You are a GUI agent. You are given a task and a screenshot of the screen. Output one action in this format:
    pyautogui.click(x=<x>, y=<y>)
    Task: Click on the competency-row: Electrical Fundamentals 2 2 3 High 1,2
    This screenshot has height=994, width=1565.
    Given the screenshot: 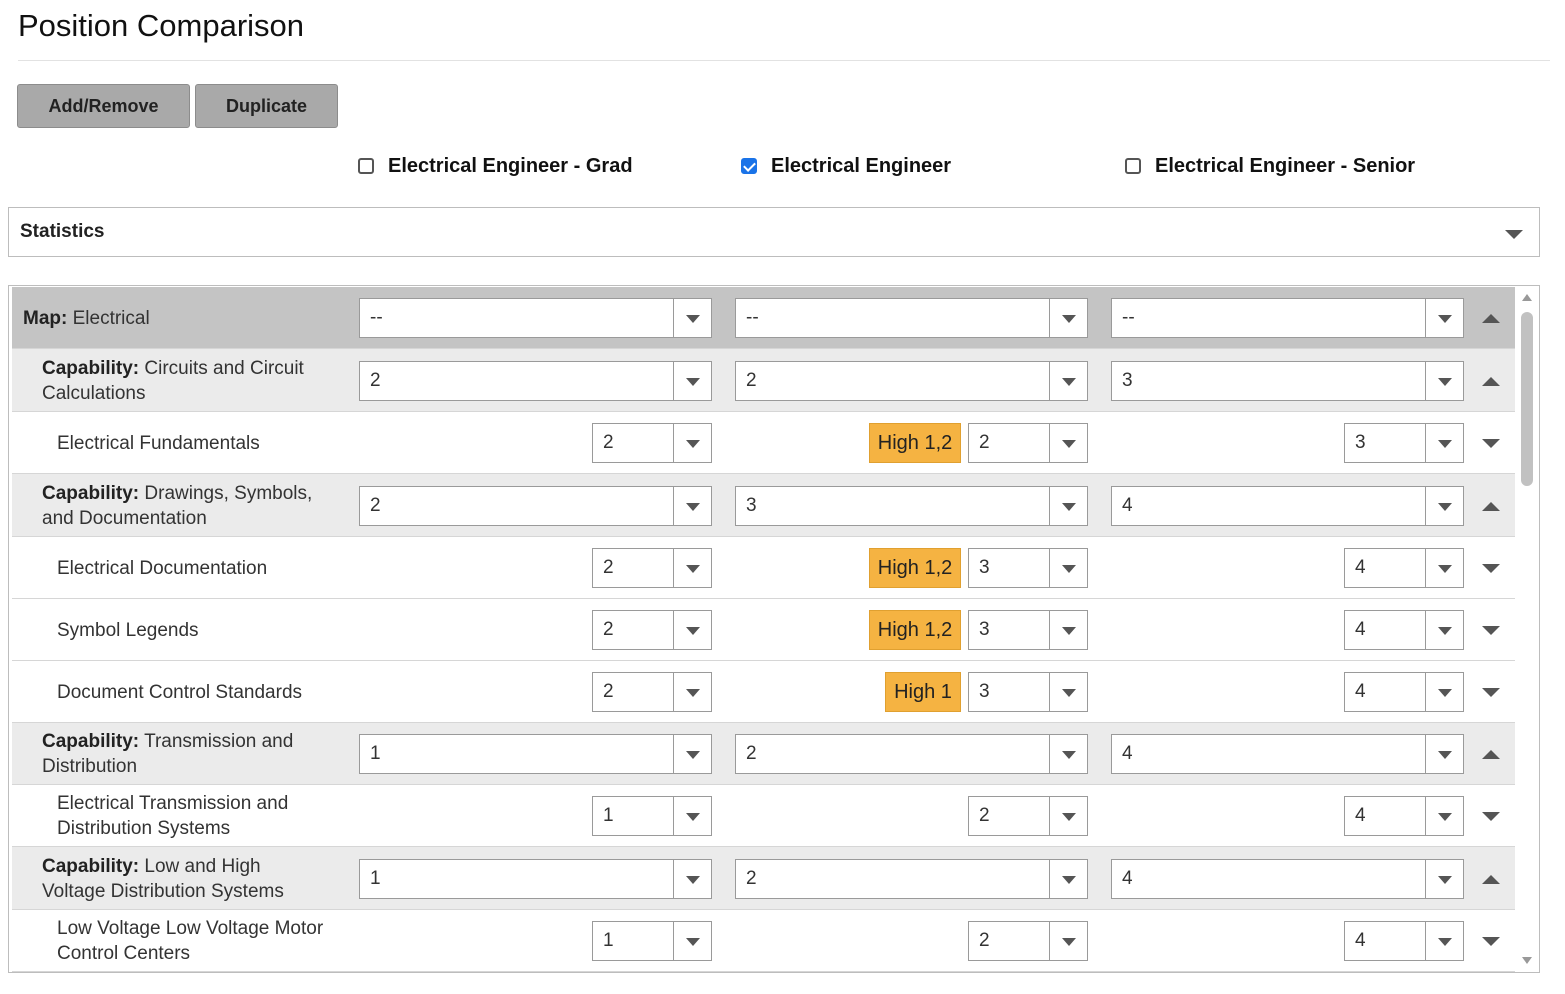 What is the action you would take?
    pyautogui.click(x=763, y=443)
    